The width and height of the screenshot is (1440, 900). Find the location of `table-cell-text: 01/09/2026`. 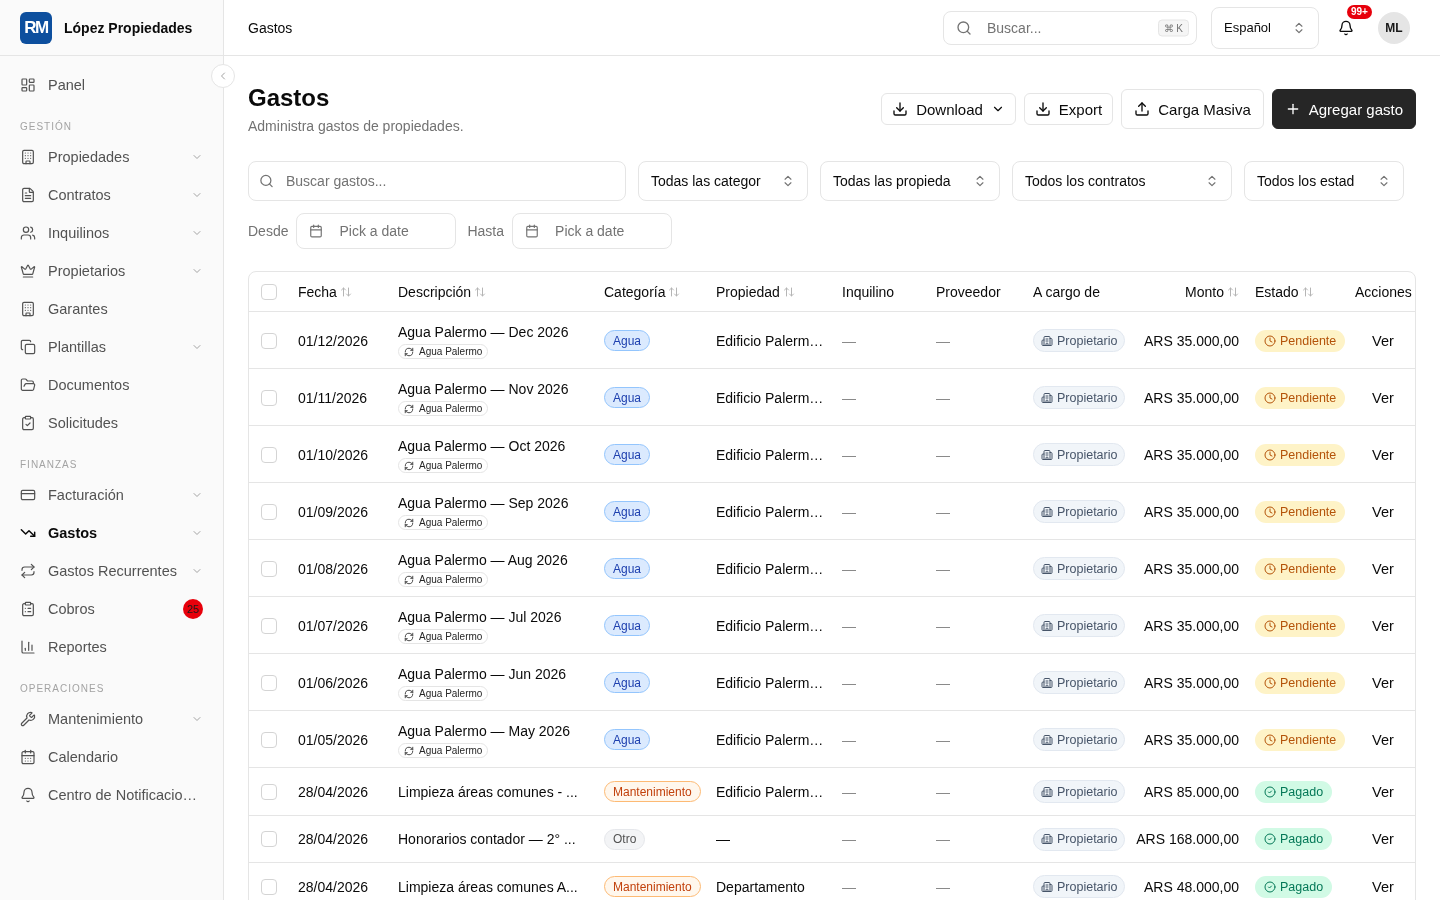

table-cell-text: 01/09/2026 is located at coordinates (333, 512).